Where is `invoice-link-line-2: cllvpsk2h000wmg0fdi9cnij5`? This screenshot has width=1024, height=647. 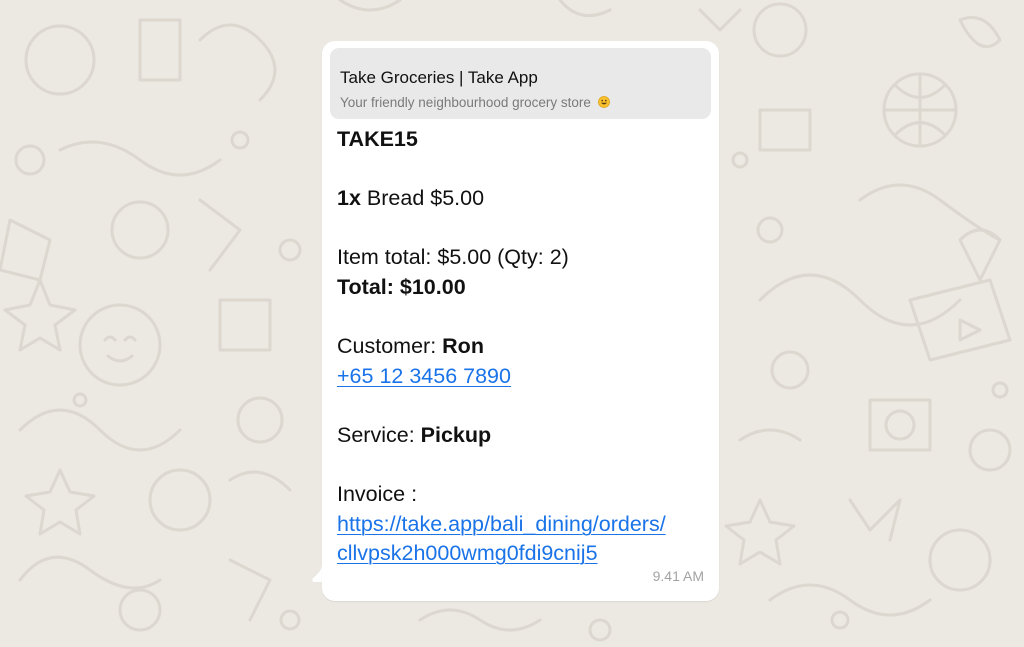
invoice-link-line-2: cllvpsk2h000wmg0fdi9cnij5 is located at coordinates (467, 553).